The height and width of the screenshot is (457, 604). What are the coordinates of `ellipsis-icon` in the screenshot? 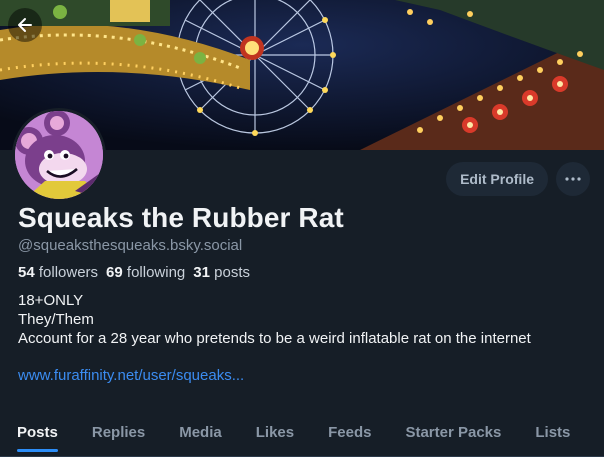 It's located at (573, 179).